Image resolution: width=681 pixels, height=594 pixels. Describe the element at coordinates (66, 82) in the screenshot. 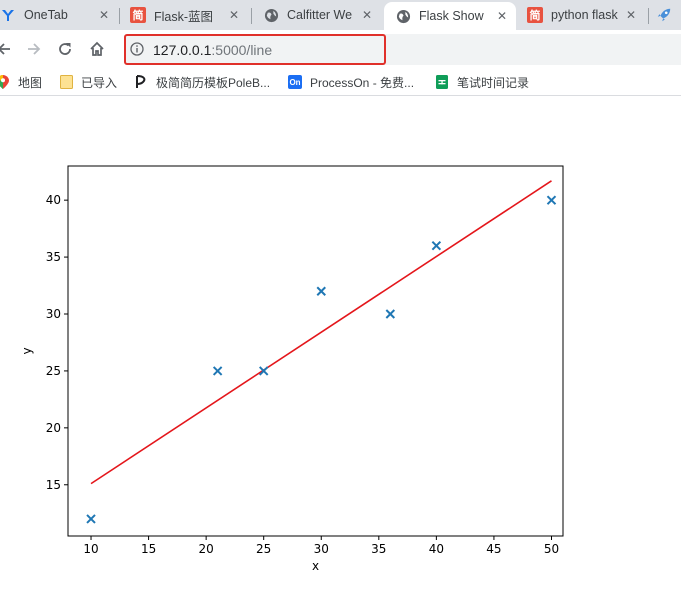

I see `folder-icon` at that location.